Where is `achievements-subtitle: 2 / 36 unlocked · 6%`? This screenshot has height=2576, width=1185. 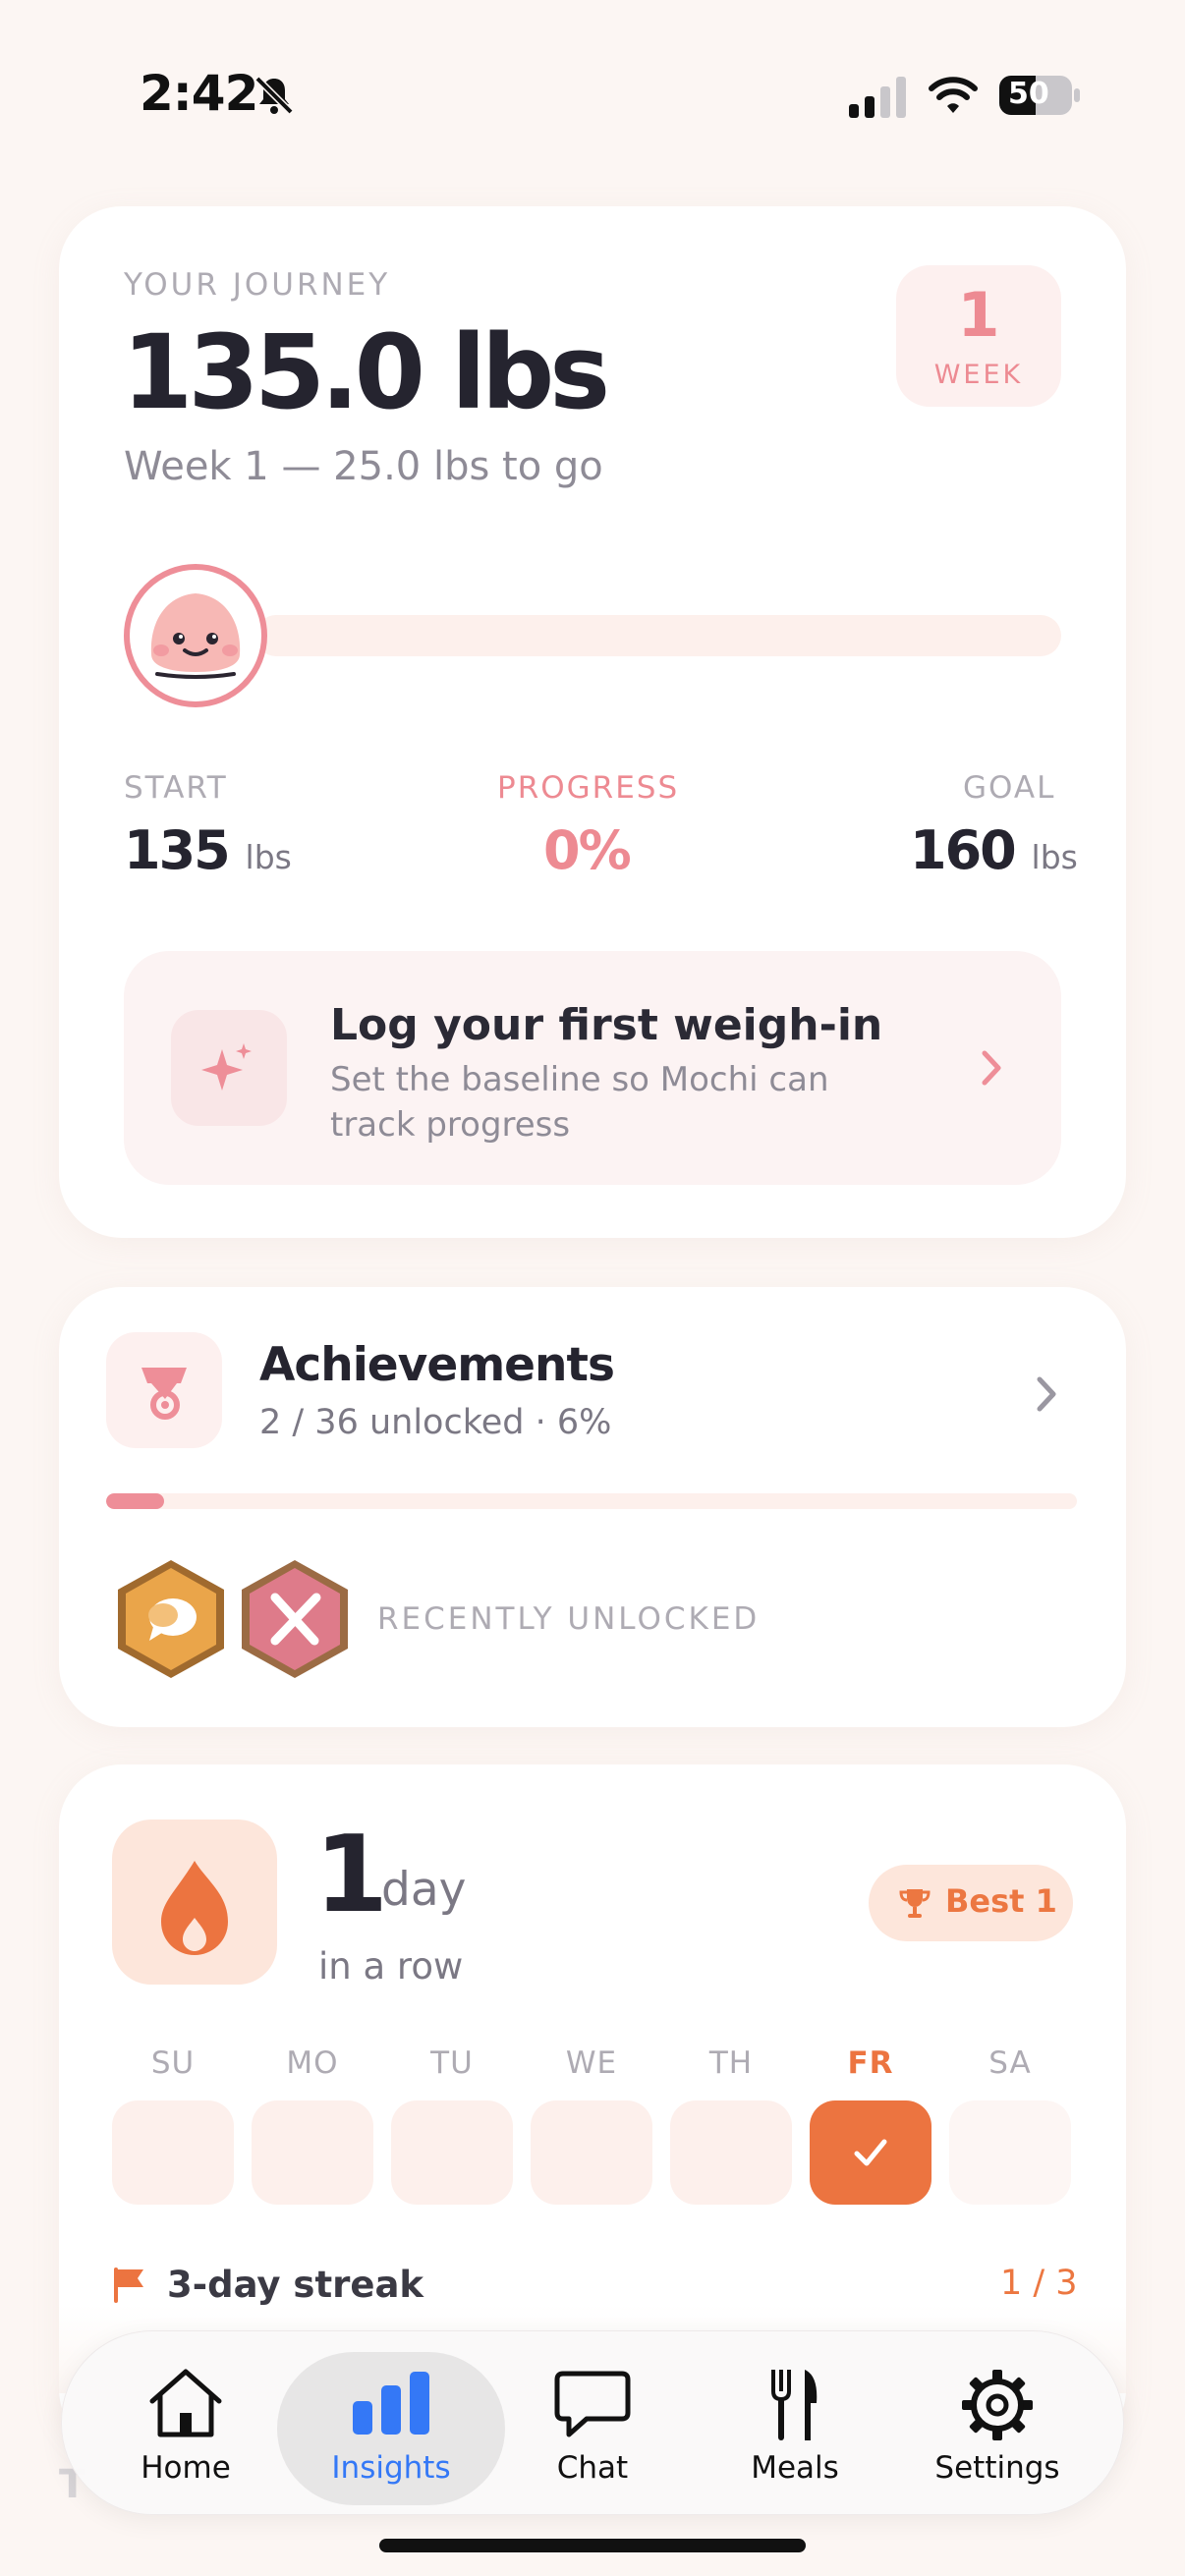 achievements-subtitle: 2 / 36 unlocked · 6% is located at coordinates (436, 1422).